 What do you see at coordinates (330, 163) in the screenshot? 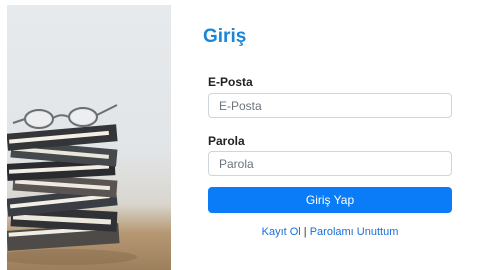
I see `password-field` at bounding box center [330, 163].